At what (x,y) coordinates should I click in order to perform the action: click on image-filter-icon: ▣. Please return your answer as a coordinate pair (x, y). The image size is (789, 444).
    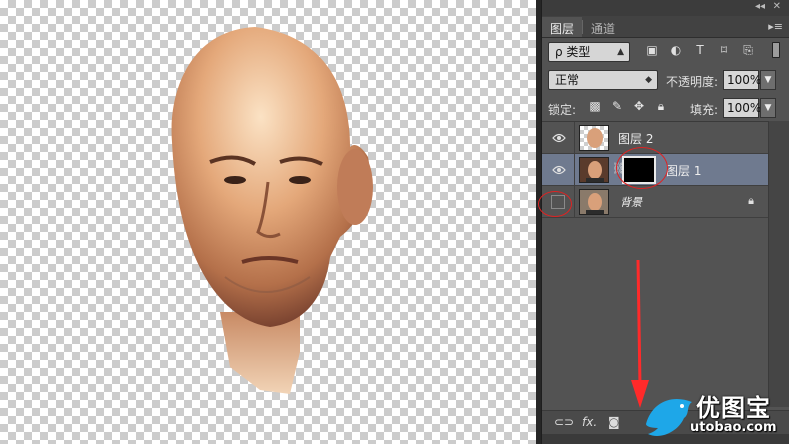
    Looking at the image, I should click on (652, 50).